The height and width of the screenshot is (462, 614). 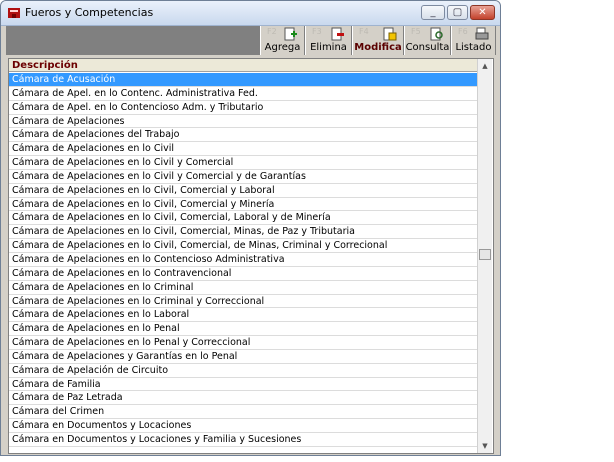 What do you see at coordinates (457, 12) in the screenshot?
I see `maximize-button: ▢` at bounding box center [457, 12].